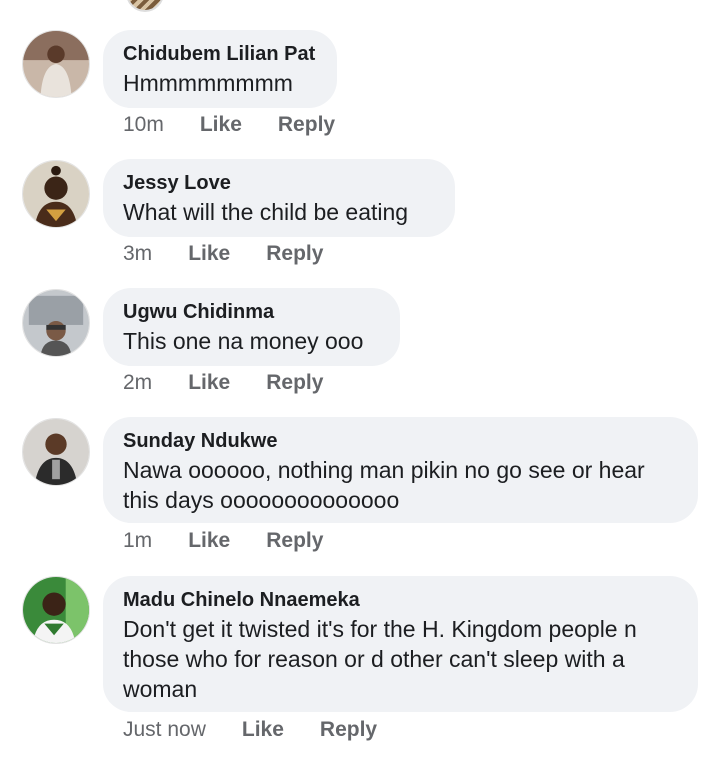 This screenshot has height=769, width=720. What do you see at coordinates (247, 125) in the screenshot?
I see `comment-actions: 10m Like Reply` at bounding box center [247, 125].